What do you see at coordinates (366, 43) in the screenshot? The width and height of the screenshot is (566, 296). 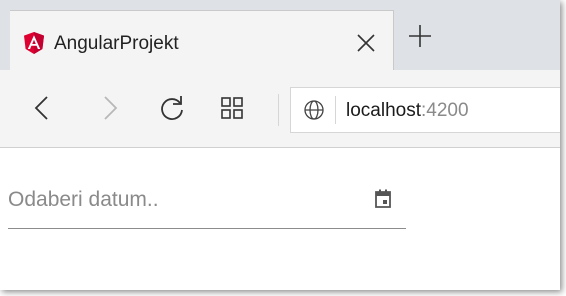 I see `close-icon` at bounding box center [366, 43].